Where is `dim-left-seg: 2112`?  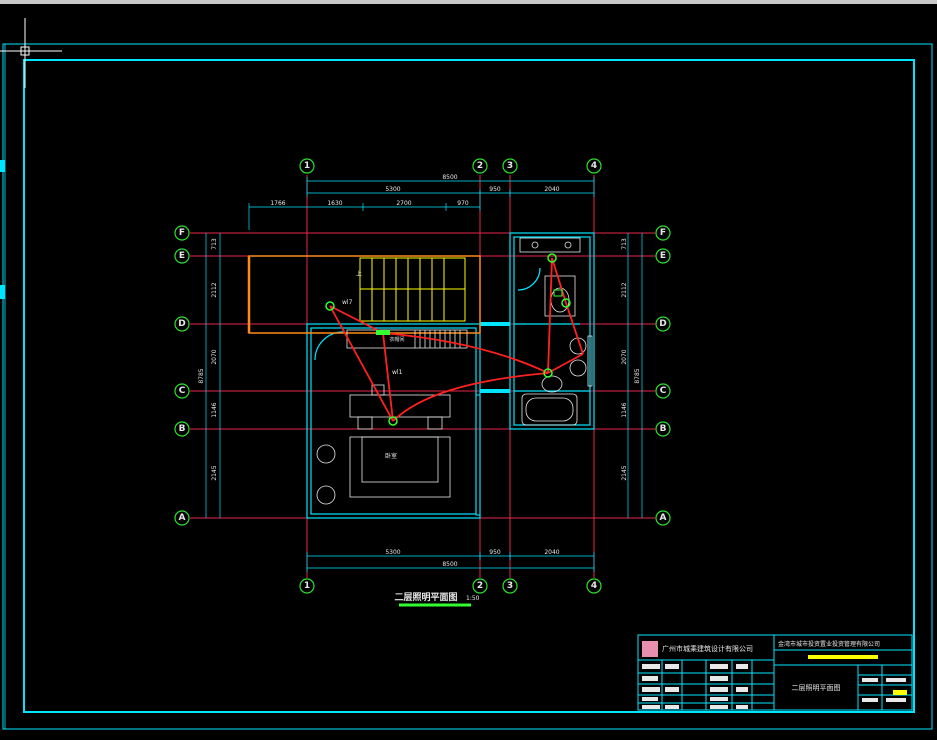 dim-left-seg: 2112 is located at coordinates (214, 289).